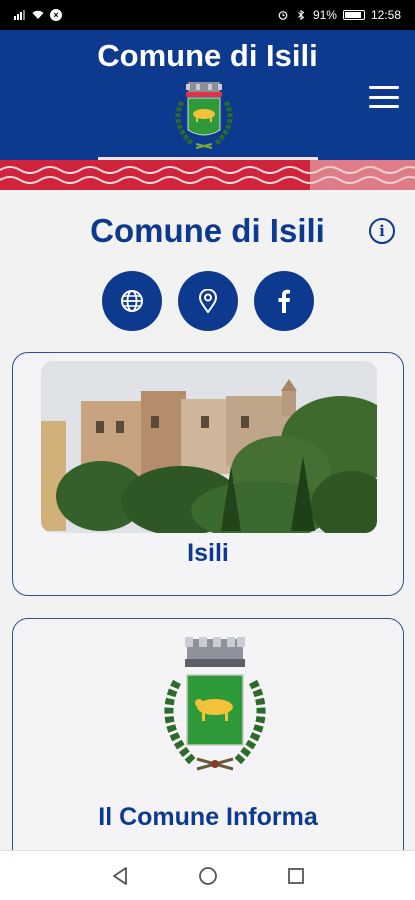 Image resolution: width=415 pixels, height=900 pixels. I want to click on recents-icon, so click(296, 876).